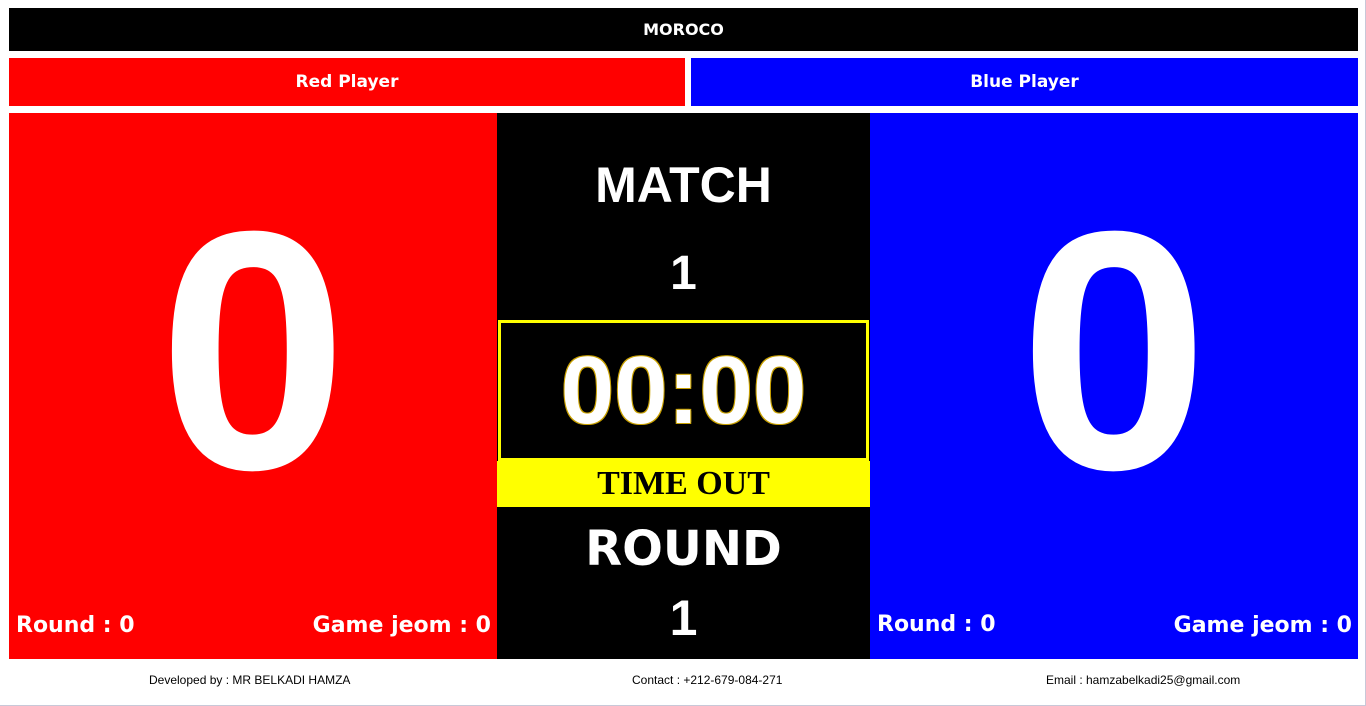 The width and height of the screenshot is (1366, 706). What do you see at coordinates (683, 549) in the screenshot?
I see `round-label: ROUND` at bounding box center [683, 549].